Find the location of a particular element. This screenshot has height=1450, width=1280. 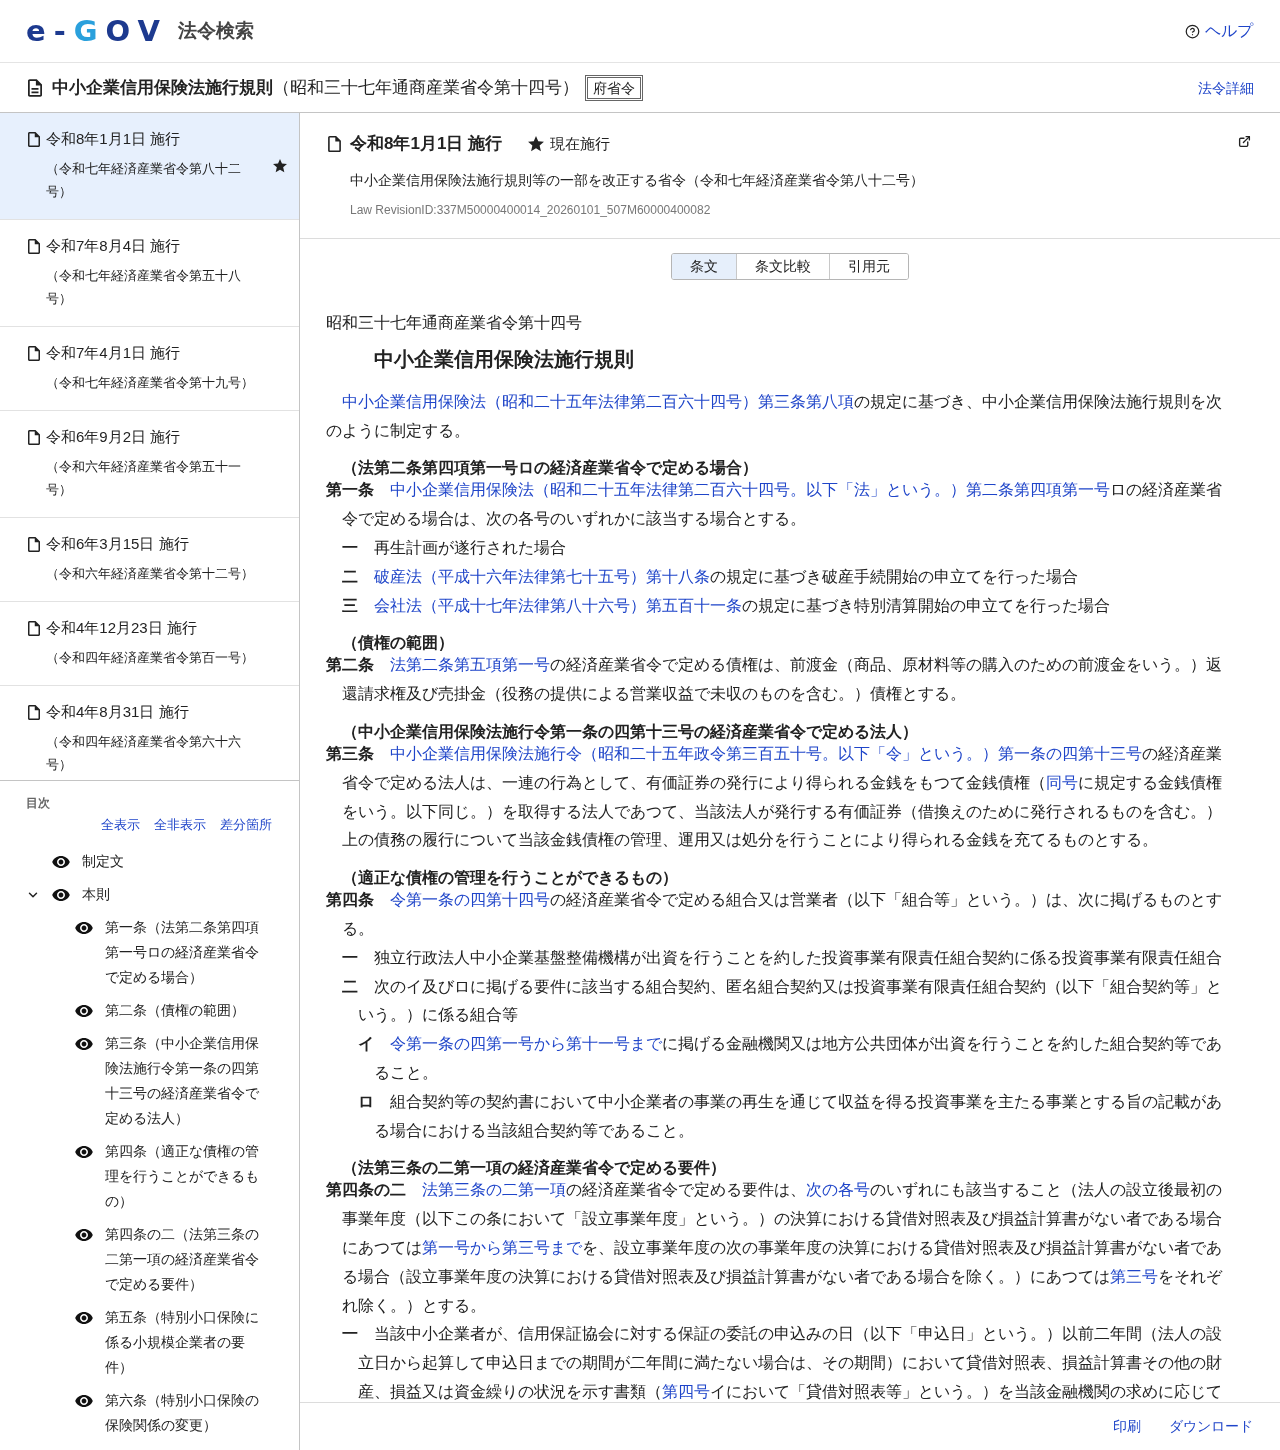

revision-heading: 令和8年1月1日 施行 is located at coordinates (426, 144).